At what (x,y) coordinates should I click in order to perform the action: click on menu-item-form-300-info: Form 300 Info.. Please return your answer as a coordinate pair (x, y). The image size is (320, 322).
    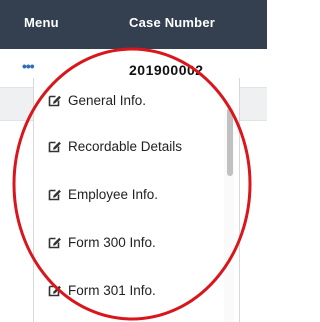
    Looking at the image, I should click on (102, 242).